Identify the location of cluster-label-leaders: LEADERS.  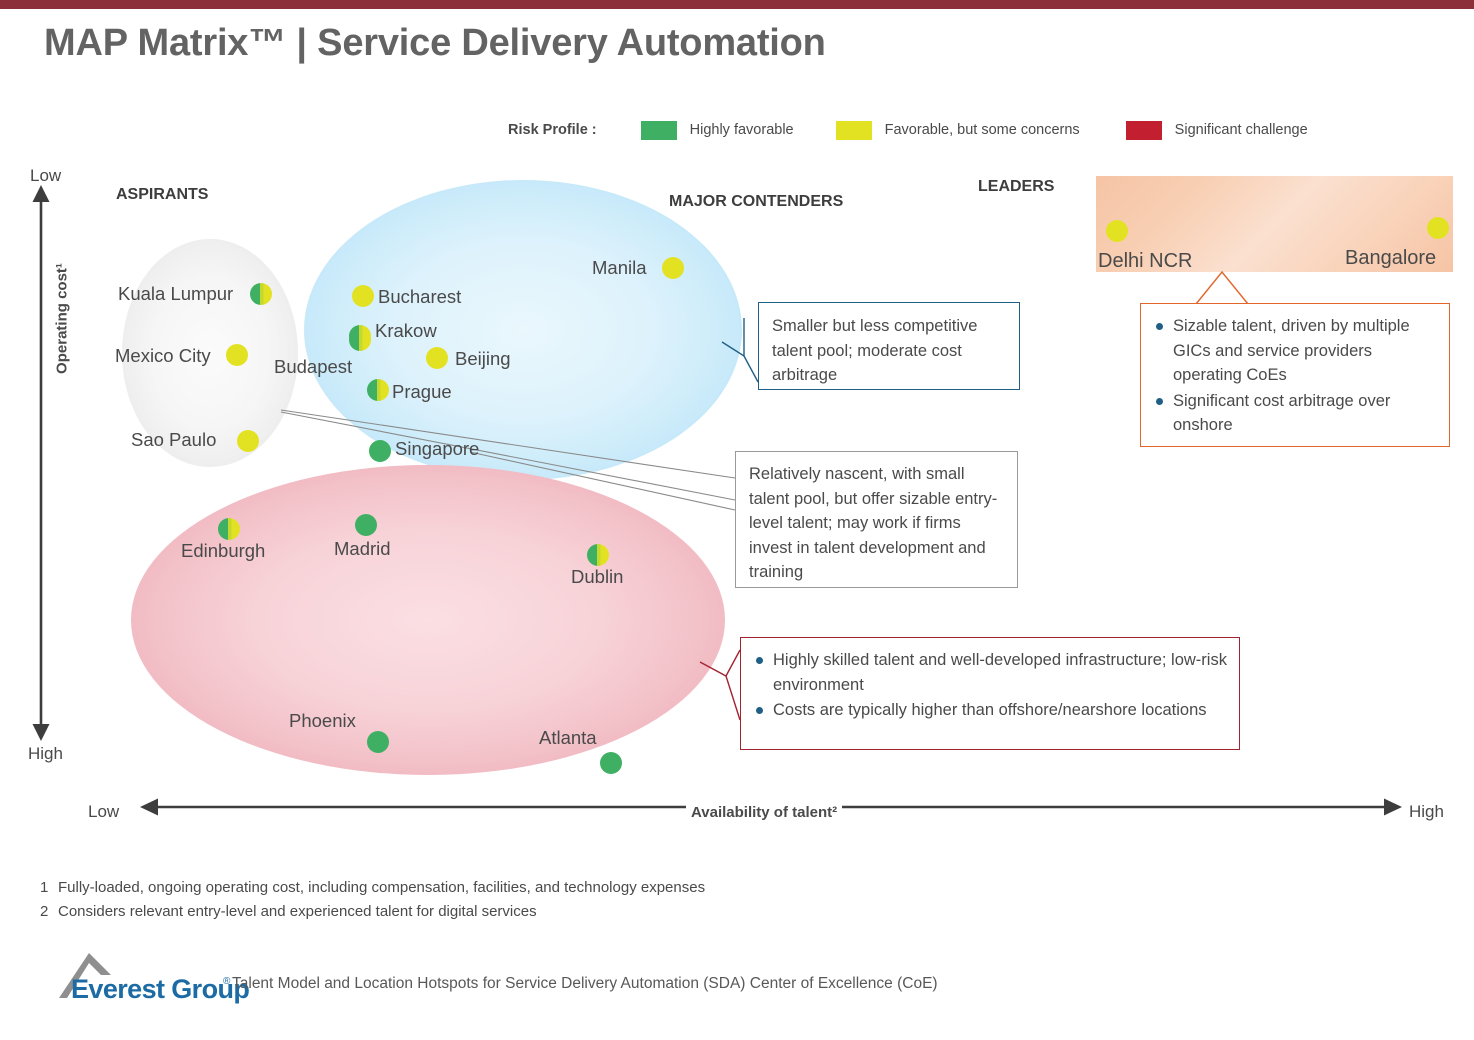
(1016, 186).